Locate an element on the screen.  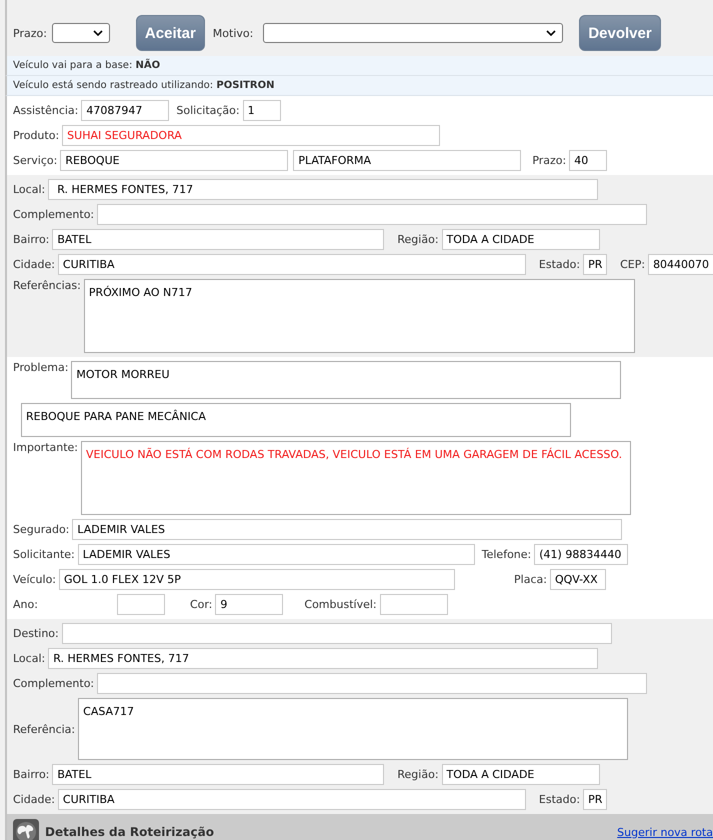
text-area: CASA717 is located at coordinates (353, 729).